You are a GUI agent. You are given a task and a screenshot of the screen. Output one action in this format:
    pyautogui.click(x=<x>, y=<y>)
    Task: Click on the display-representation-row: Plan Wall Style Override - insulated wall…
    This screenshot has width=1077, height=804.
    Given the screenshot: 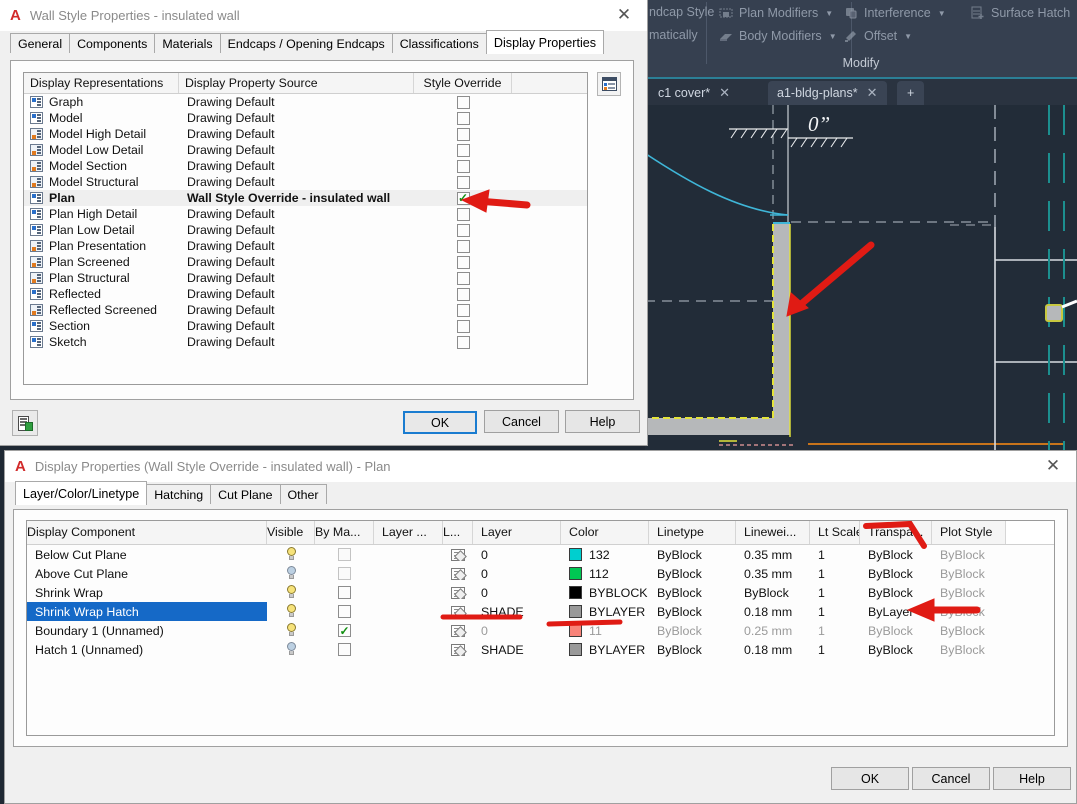 What is the action you would take?
    pyautogui.click(x=305, y=198)
    